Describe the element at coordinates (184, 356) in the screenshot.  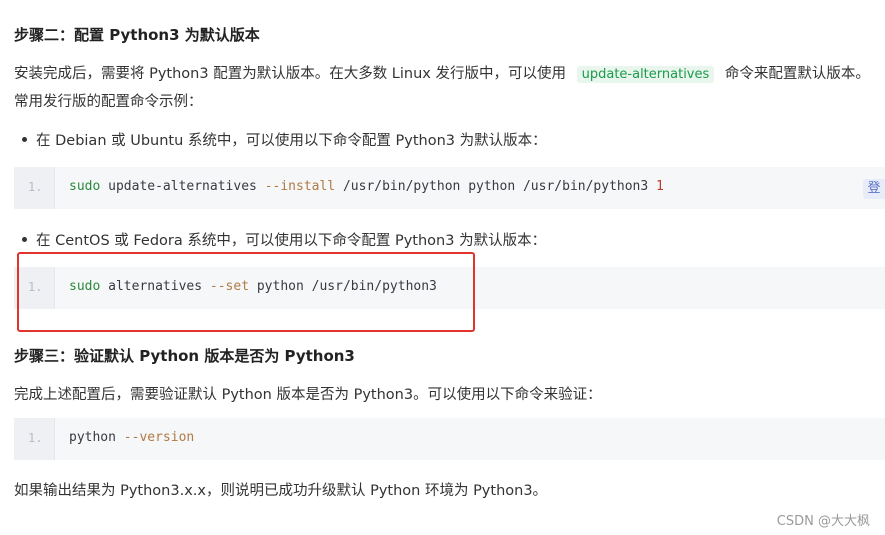
I see `step3-heading: 步骤三：验证默认 Python 版本是否为 Python3` at that location.